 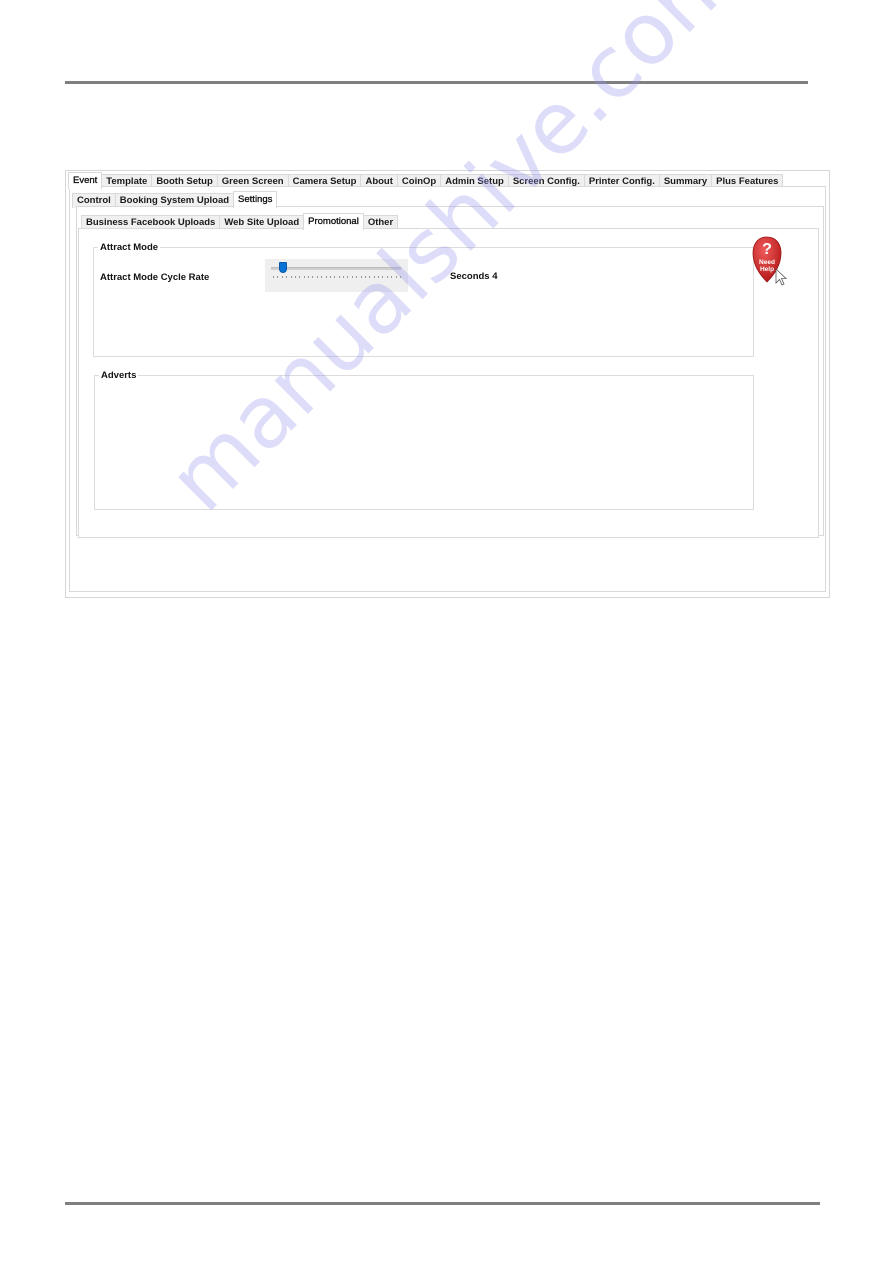 What do you see at coordinates (119, 375) in the screenshot?
I see `adverts-title: Adverts` at bounding box center [119, 375].